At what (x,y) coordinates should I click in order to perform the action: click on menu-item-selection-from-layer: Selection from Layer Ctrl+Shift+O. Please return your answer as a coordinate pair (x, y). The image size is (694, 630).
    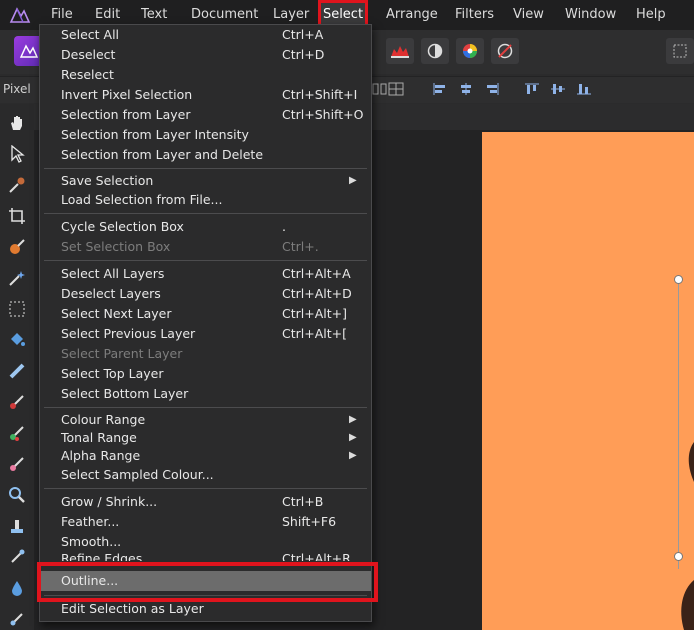
    Looking at the image, I should click on (205, 115).